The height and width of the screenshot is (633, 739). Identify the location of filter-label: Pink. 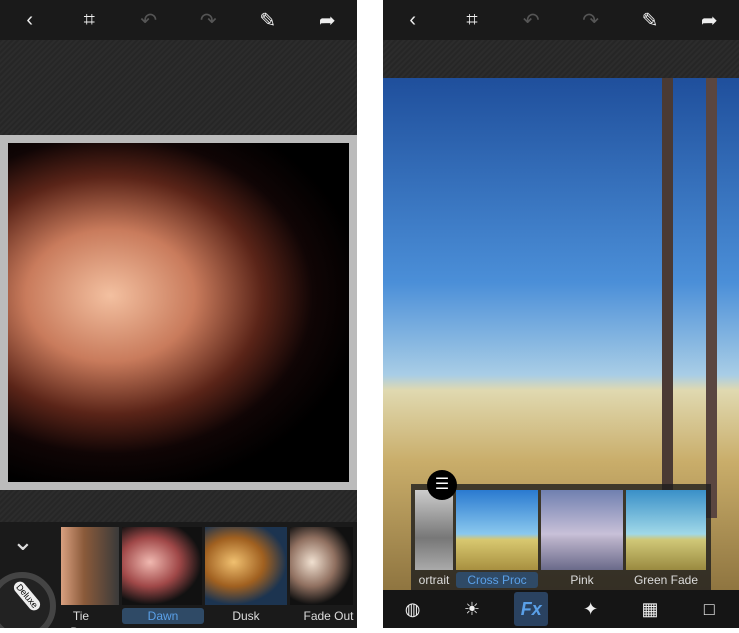
(582, 580).